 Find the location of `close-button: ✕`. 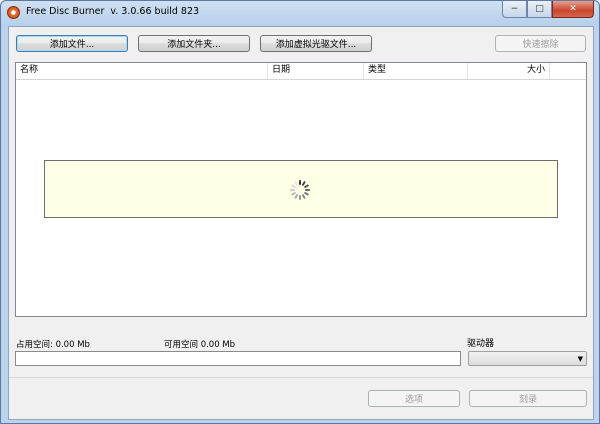

close-button: ✕ is located at coordinates (573, 9).